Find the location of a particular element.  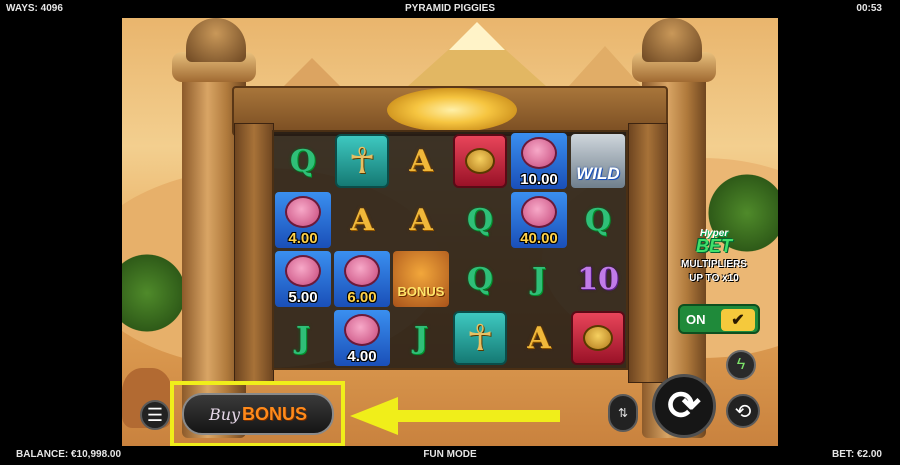

symbol-wild: WILD is located at coordinates (598, 161).